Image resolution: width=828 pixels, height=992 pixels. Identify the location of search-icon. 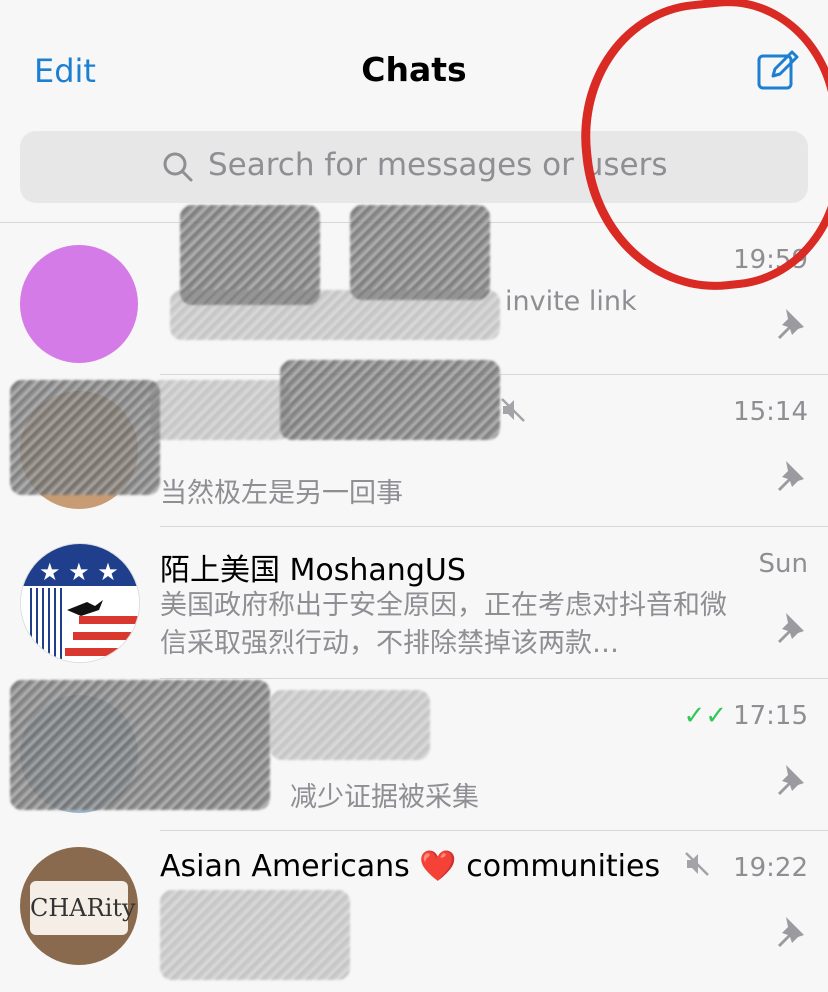
(178, 167).